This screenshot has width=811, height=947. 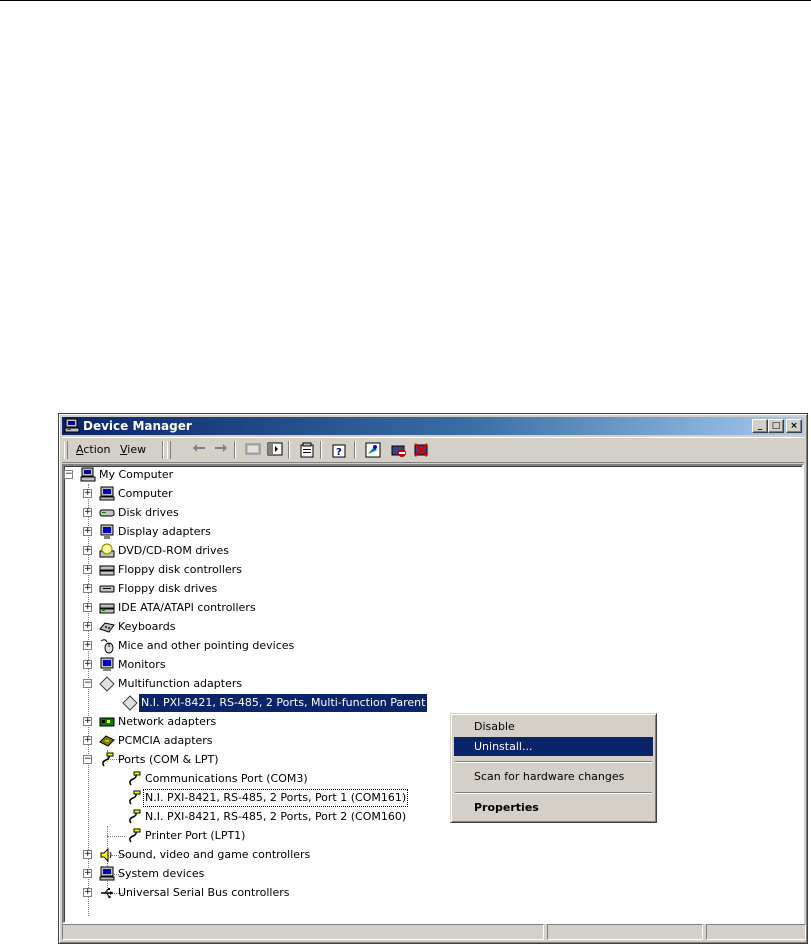 I want to click on tree-item-pcmcia-adapters: + PCMCIA adapters, so click(x=273, y=741).